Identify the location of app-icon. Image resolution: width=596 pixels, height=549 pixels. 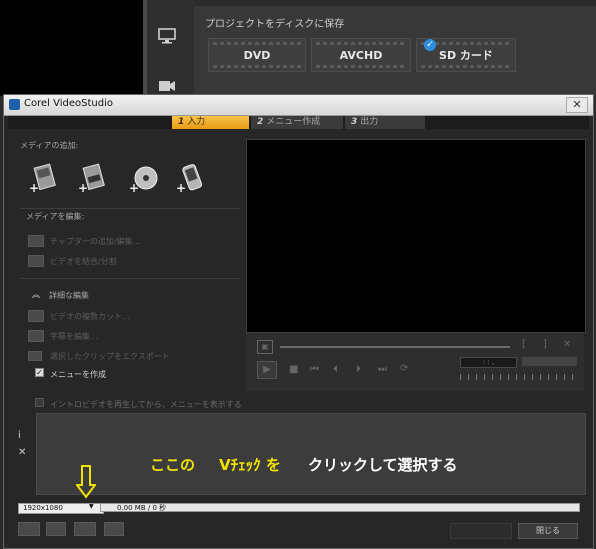
(14, 104).